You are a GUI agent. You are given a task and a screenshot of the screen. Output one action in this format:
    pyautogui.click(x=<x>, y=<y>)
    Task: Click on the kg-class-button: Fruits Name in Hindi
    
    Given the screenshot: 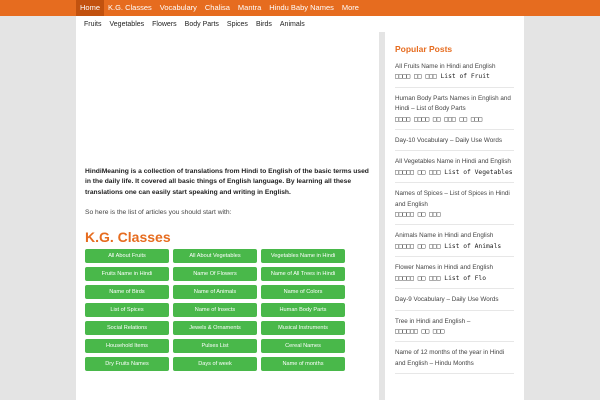 What is the action you would take?
    pyautogui.click(x=127, y=273)
    